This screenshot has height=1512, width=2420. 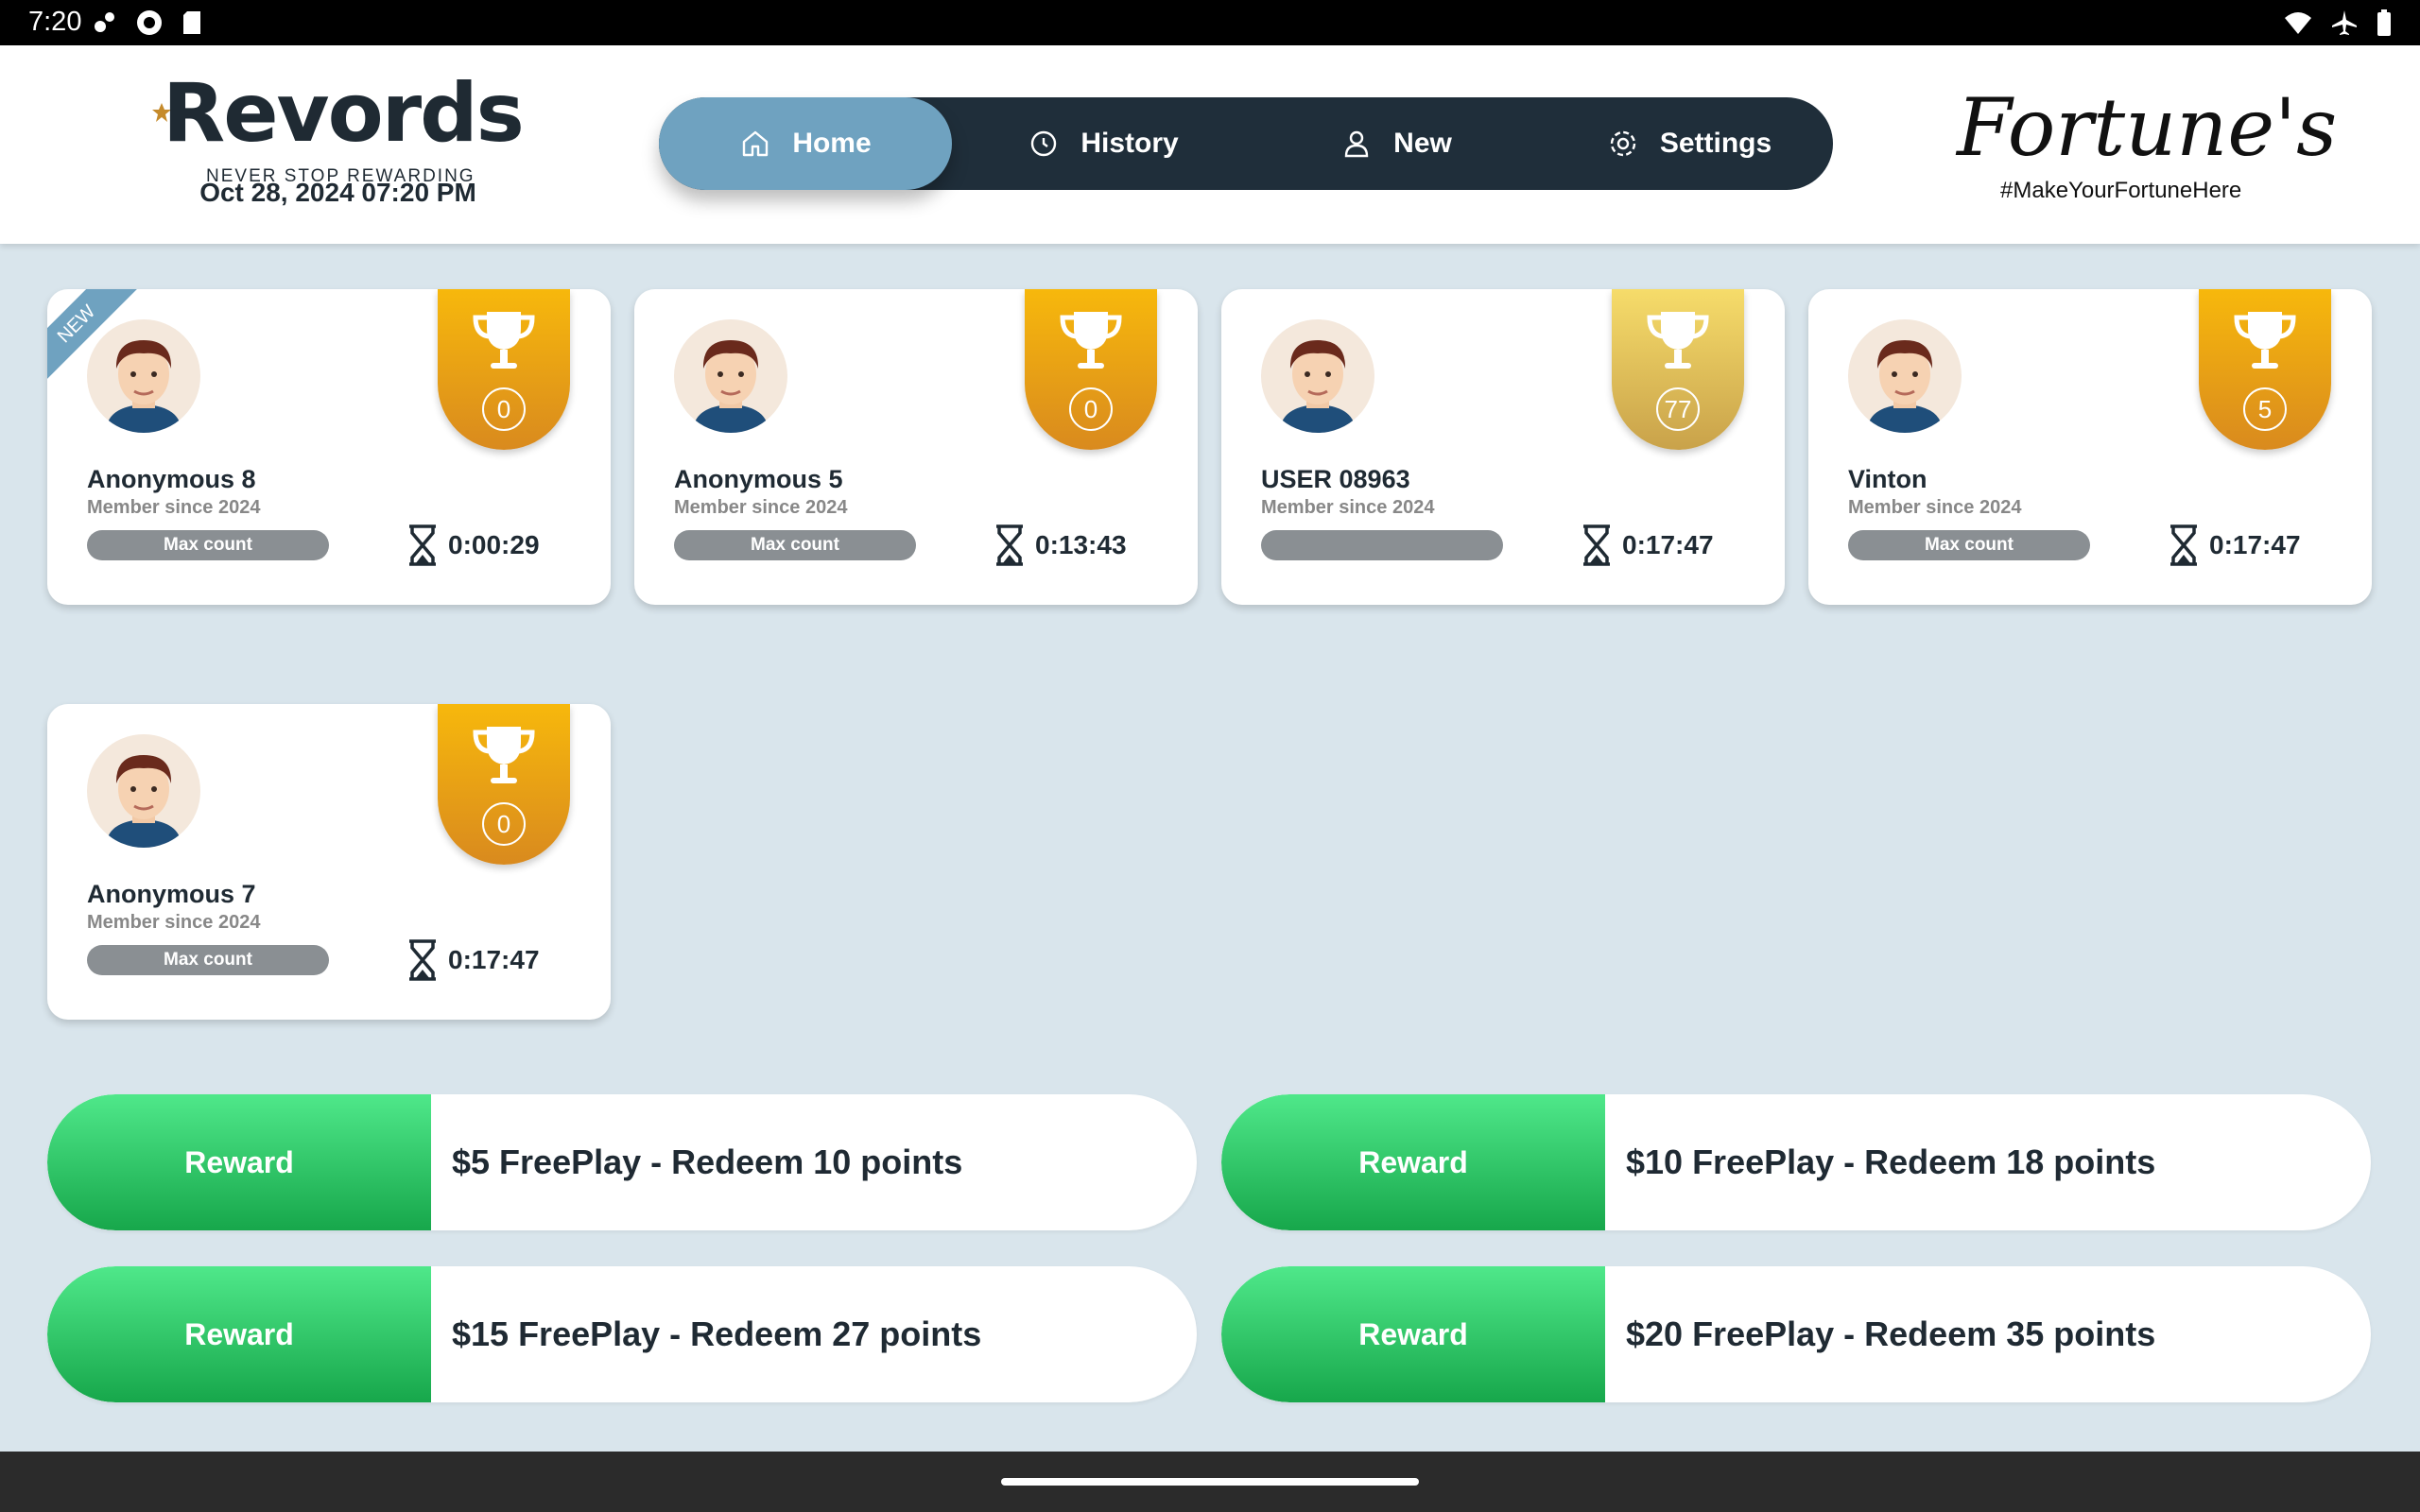 What do you see at coordinates (2345, 22) in the screenshot?
I see `airplane-icon` at bounding box center [2345, 22].